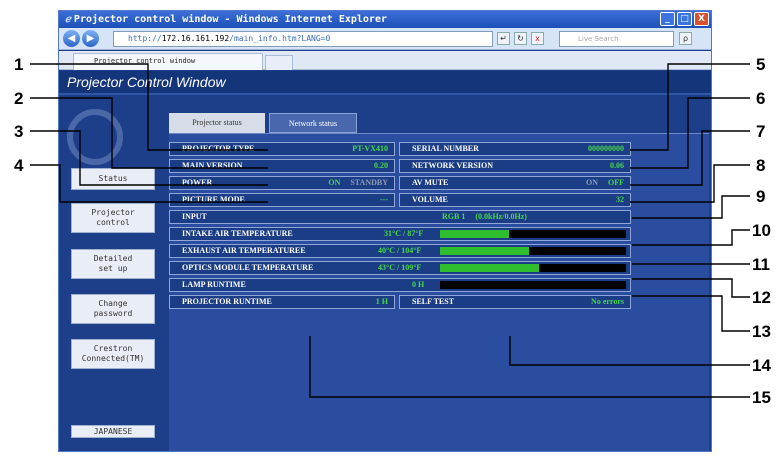 This screenshot has width=781, height=460. I want to click on exhaust-temp-bar-fill, so click(485, 251).